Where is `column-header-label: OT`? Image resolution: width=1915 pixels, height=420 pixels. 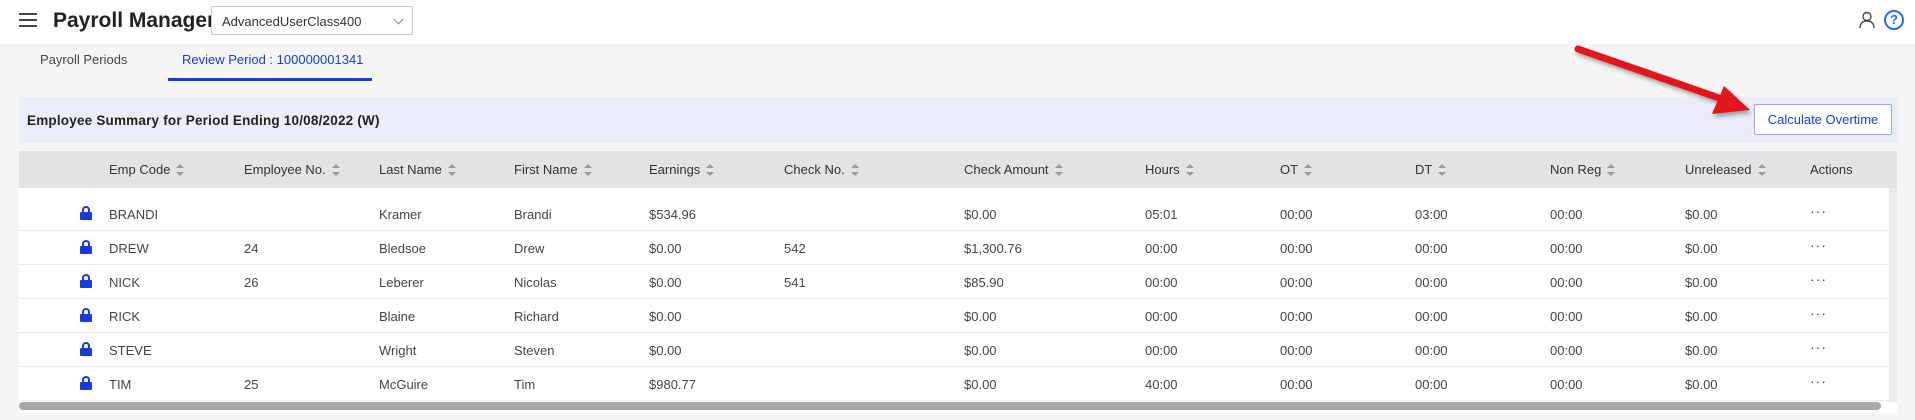
column-header-label: OT is located at coordinates (1289, 169).